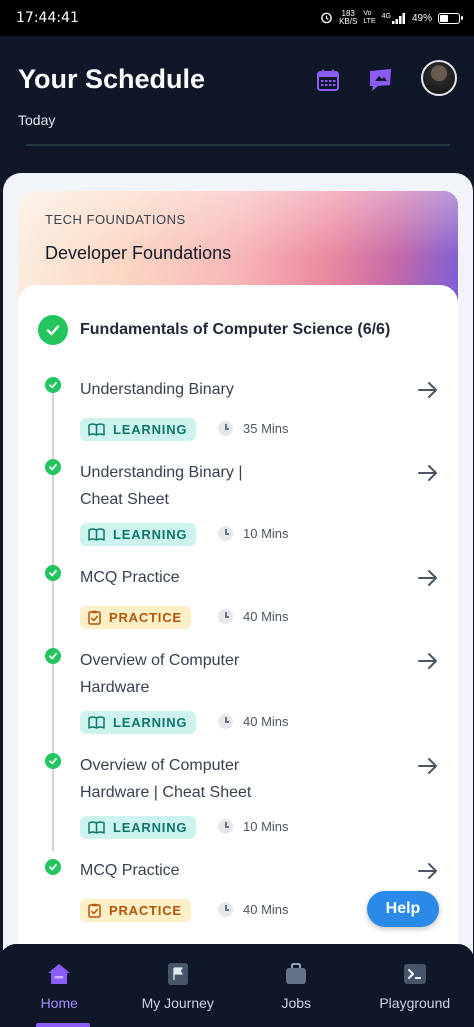  I want to click on nav-jobs: Jobs, so click(296, 985).